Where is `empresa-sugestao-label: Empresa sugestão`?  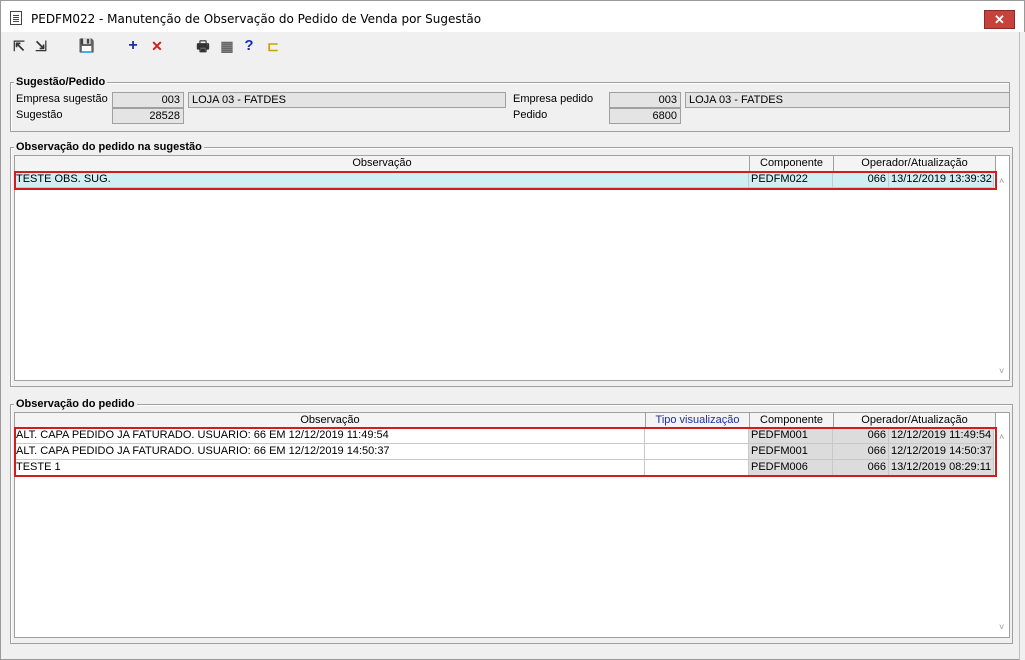 empresa-sugestao-label: Empresa sugestão is located at coordinates (62, 99).